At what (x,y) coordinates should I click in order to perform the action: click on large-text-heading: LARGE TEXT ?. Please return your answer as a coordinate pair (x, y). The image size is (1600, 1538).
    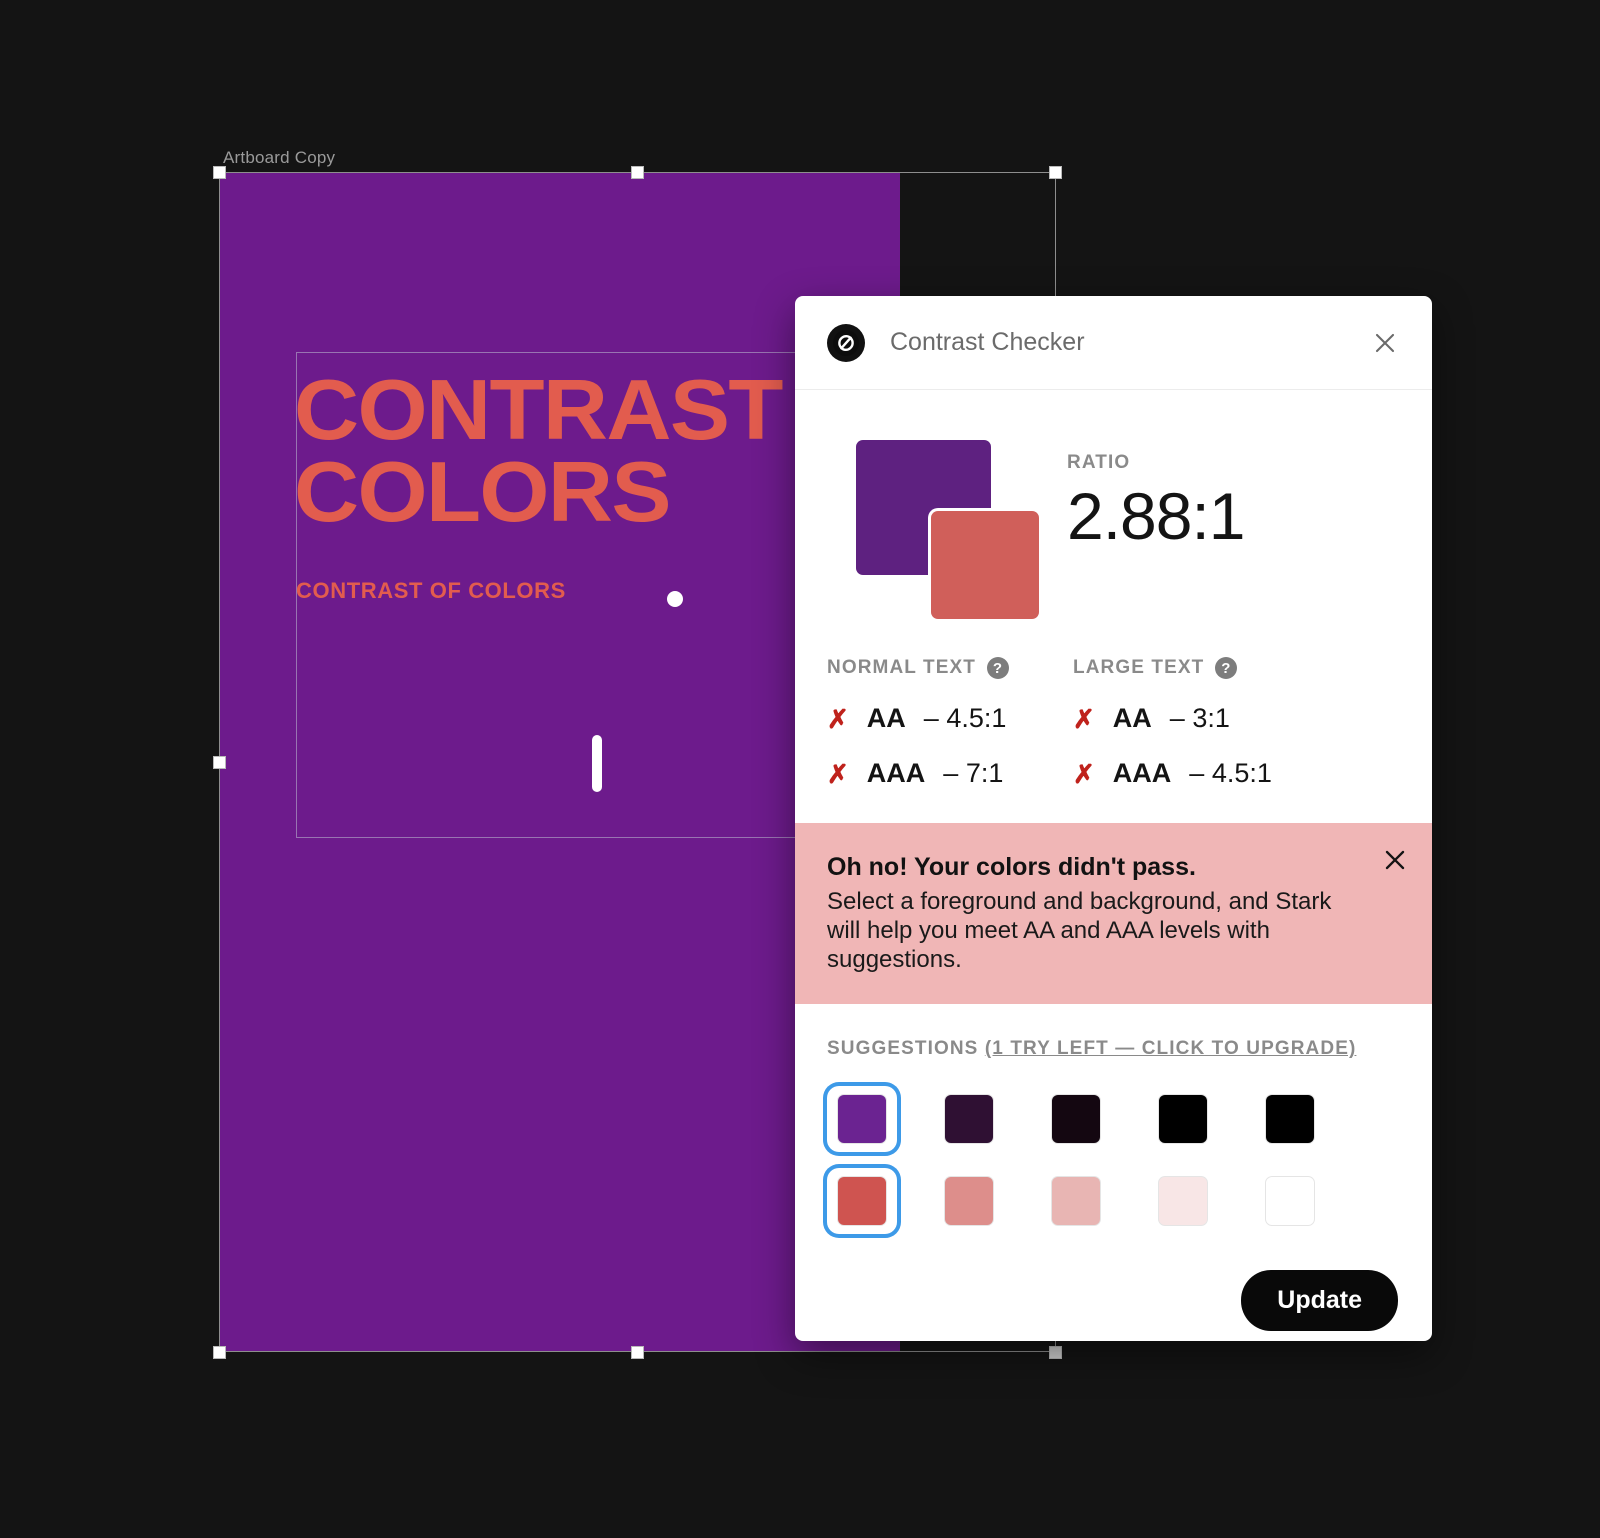
    Looking at the image, I should click on (1196, 668).